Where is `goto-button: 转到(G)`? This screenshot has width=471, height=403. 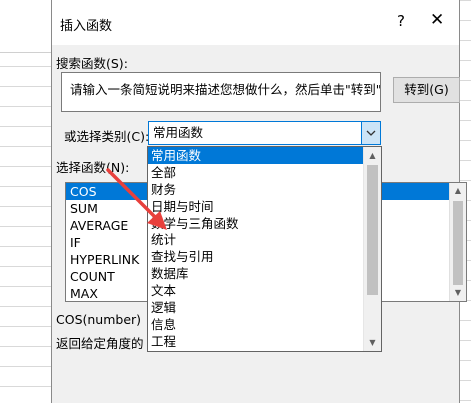
goto-button: 转到(G) is located at coordinates (426, 90).